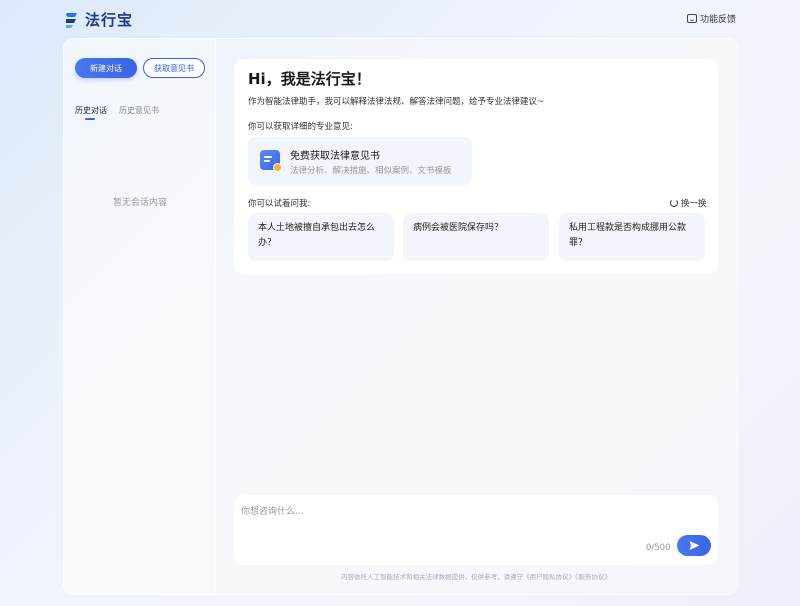  What do you see at coordinates (90, 119) in the screenshot?
I see `active-tab-indicator` at bounding box center [90, 119].